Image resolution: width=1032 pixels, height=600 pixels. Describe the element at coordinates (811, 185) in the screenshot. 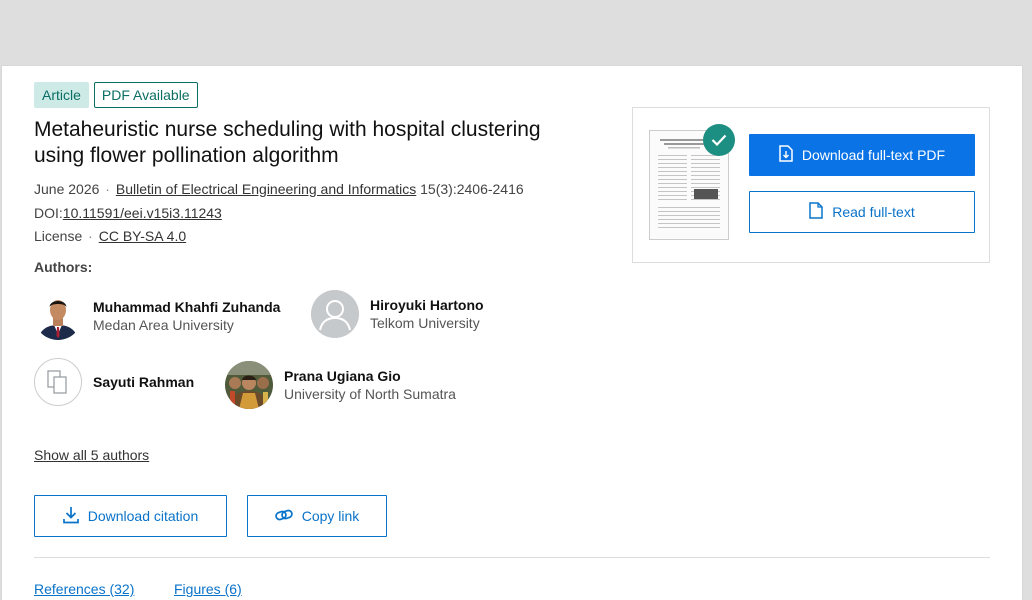

I see `full-text-panel: Download full-text PDF Read full-text` at that location.